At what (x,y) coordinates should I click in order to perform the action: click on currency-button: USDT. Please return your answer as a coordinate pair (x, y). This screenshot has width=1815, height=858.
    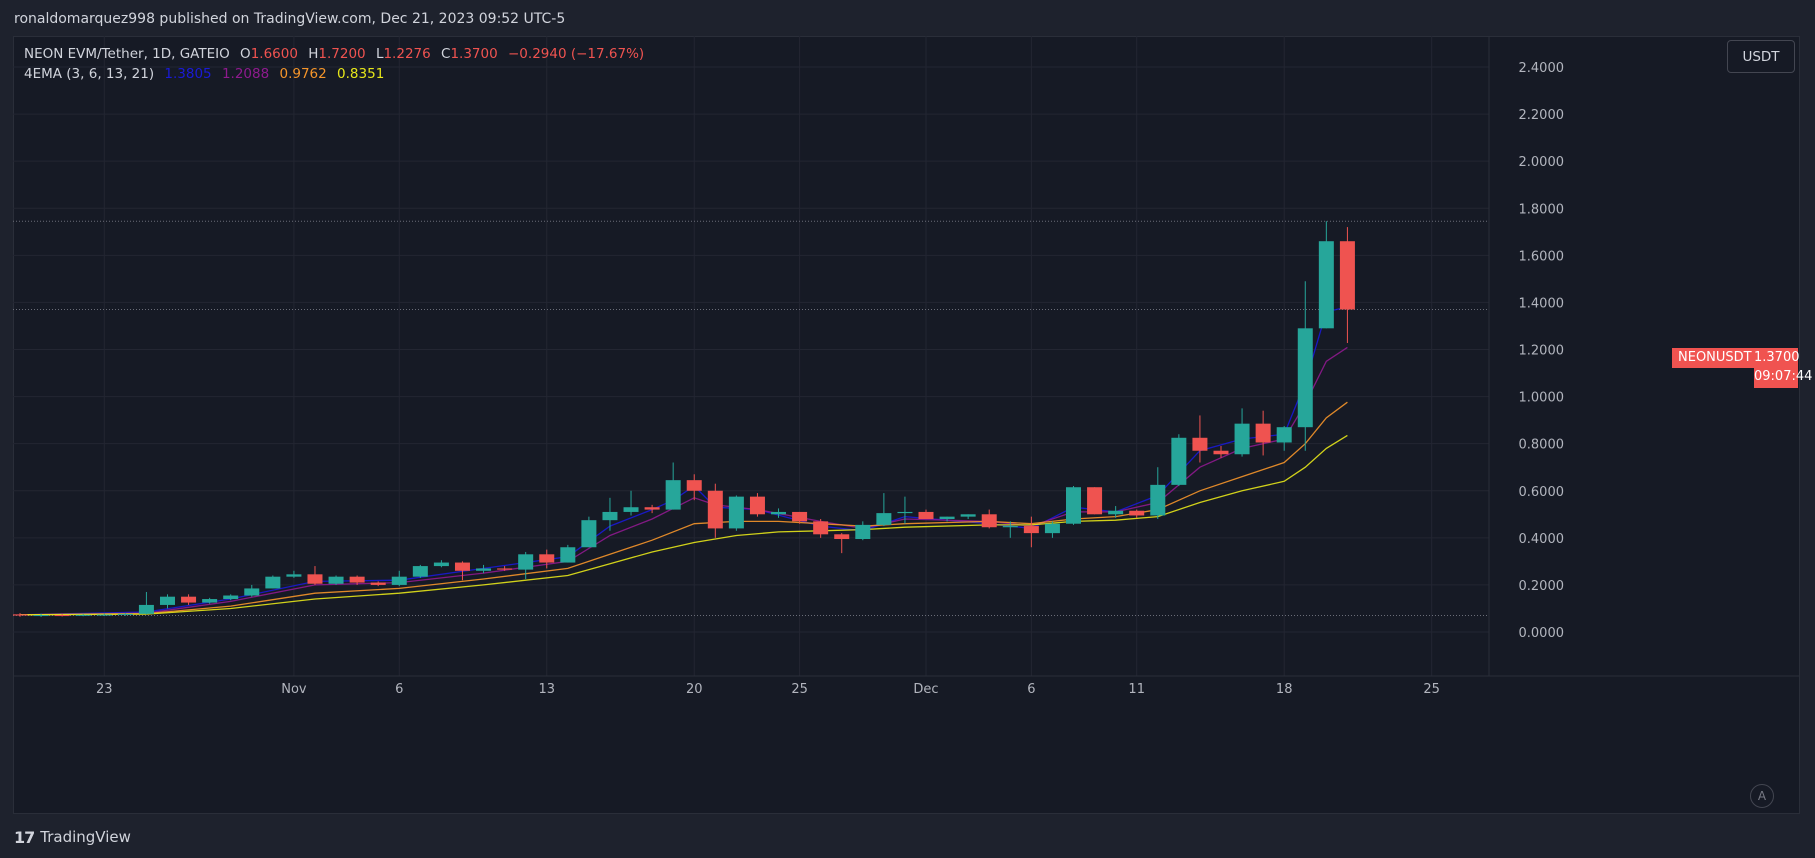
    Looking at the image, I should click on (1761, 56).